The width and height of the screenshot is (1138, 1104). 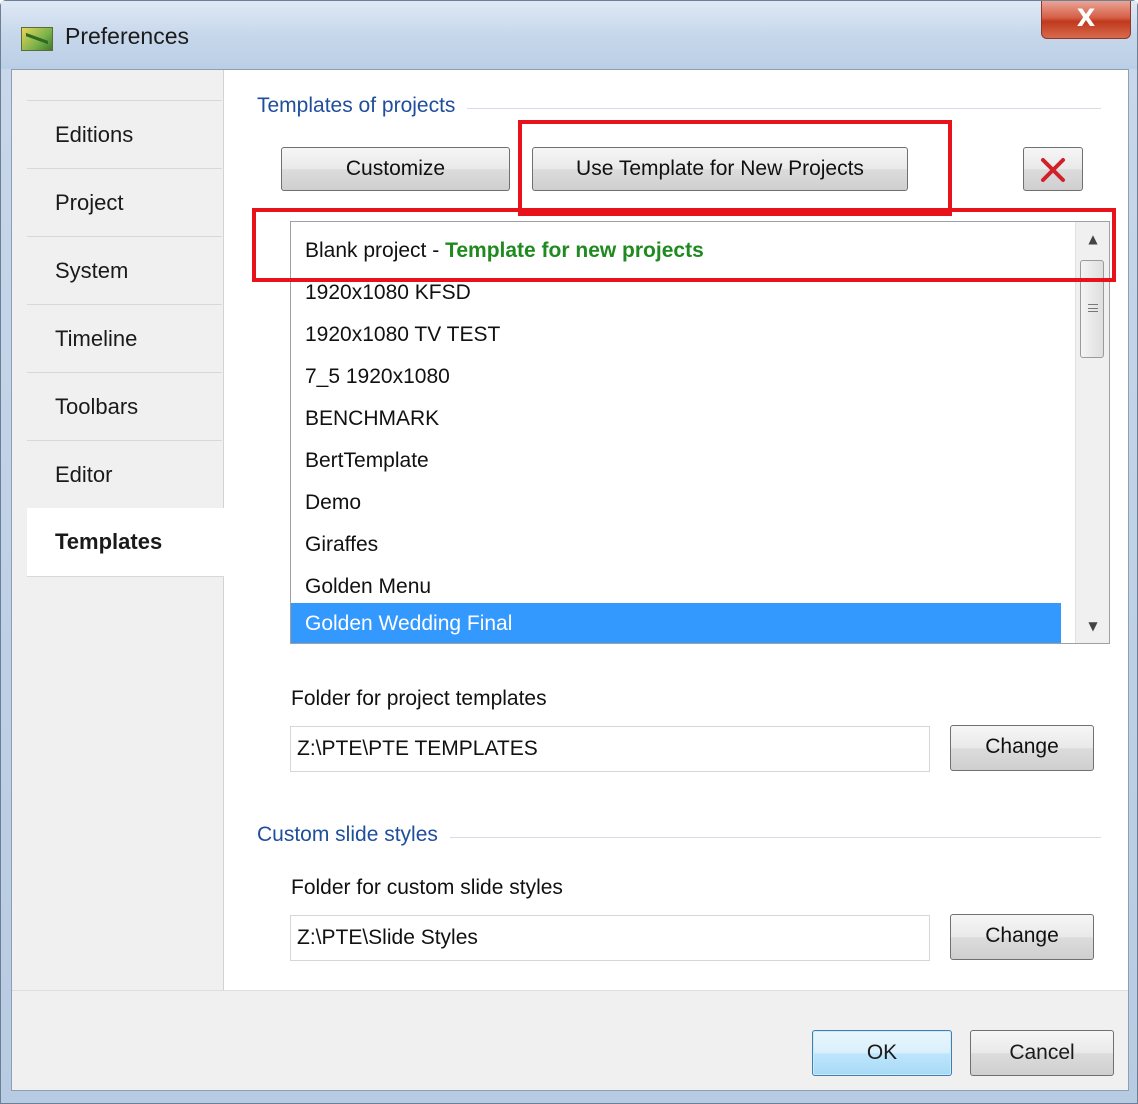 What do you see at coordinates (1022, 937) in the screenshot?
I see `change-slide-styles-folder-button: Change` at bounding box center [1022, 937].